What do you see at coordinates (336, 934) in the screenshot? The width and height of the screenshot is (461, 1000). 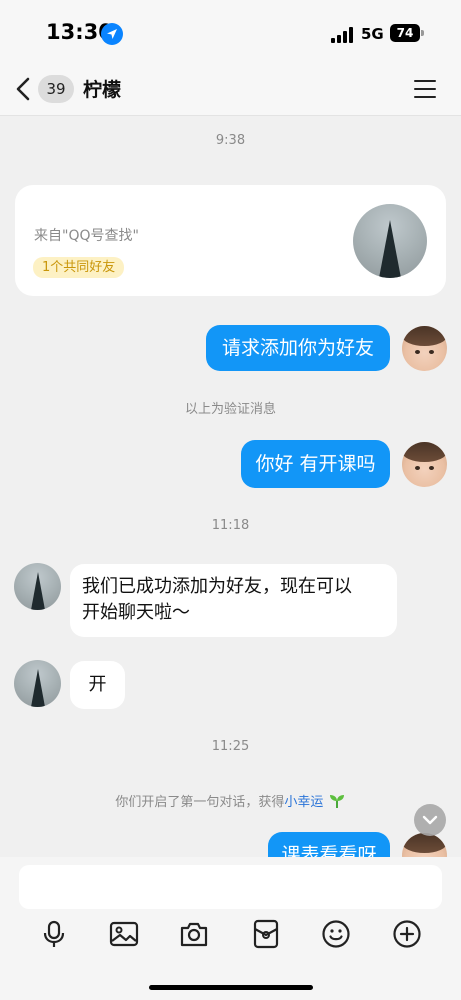 I see `emoji-icon` at bounding box center [336, 934].